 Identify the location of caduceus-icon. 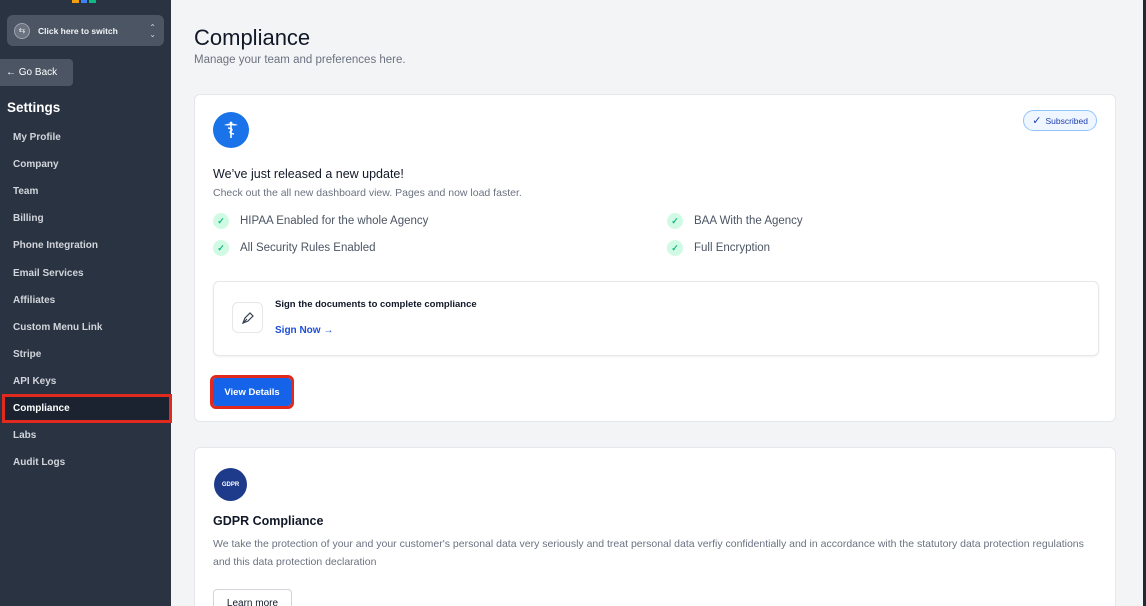
(231, 130).